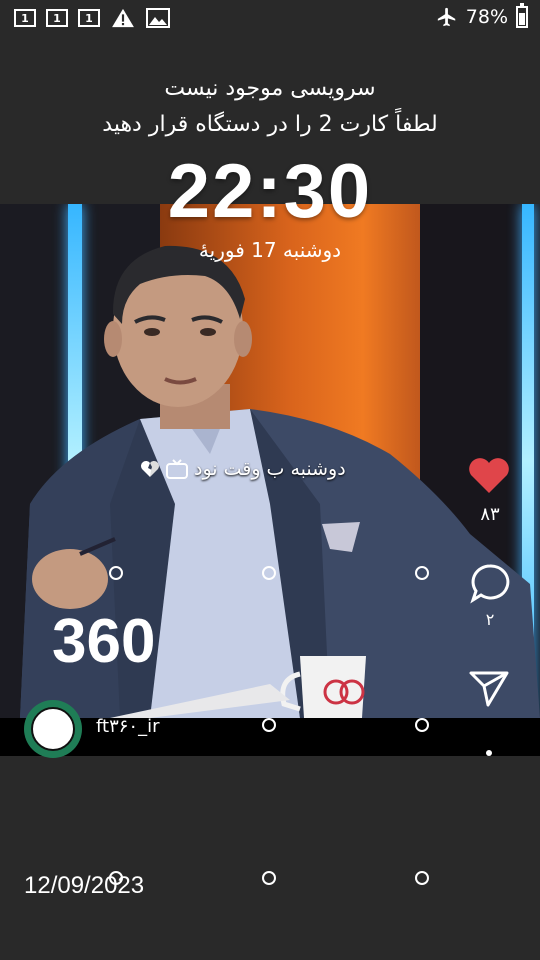 The height and width of the screenshot is (960, 540). I want to click on battery-fill, so click(522, 19).